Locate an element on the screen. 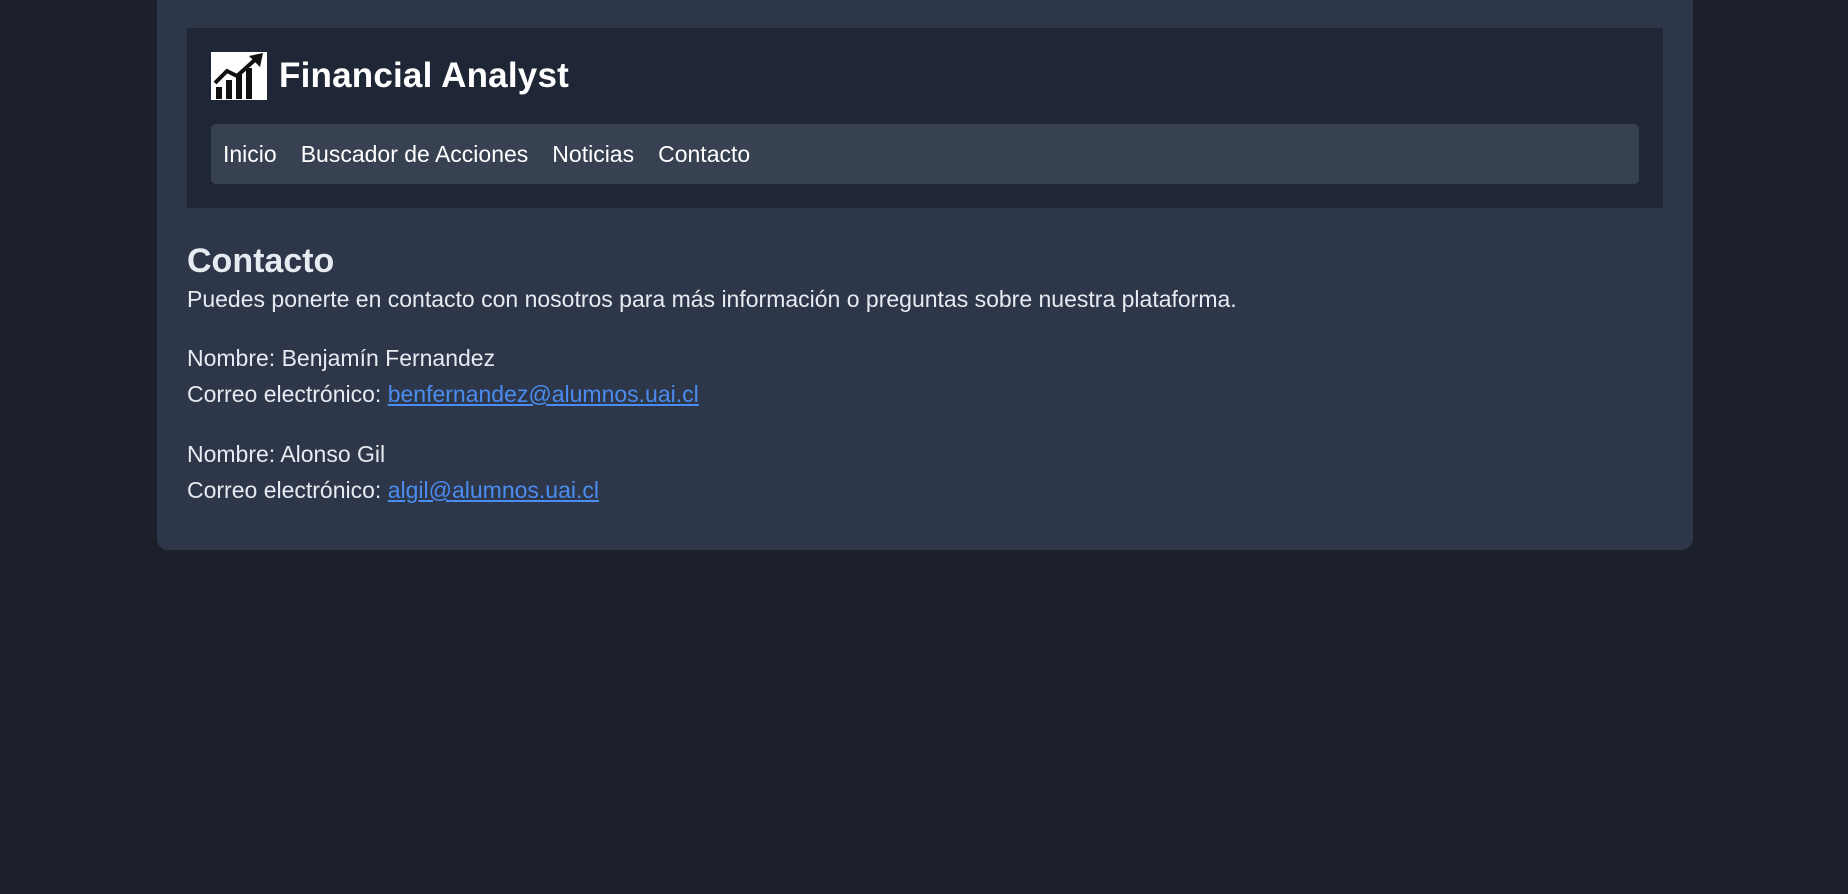 The image size is (1848, 894). page-title: Contacto is located at coordinates (261, 261).